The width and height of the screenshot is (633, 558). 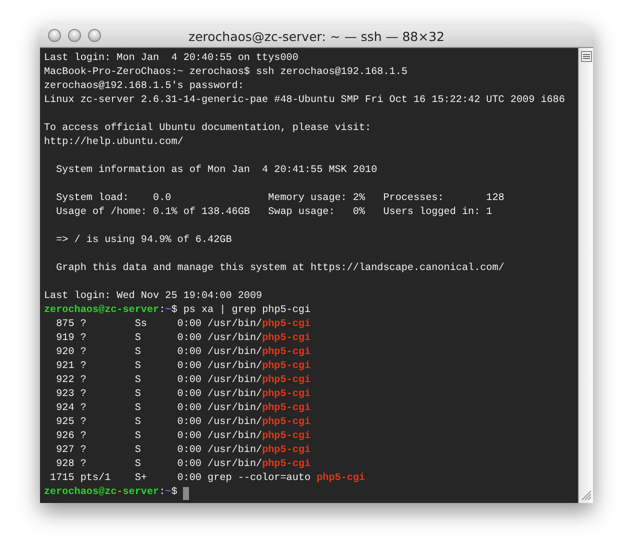 What do you see at coordinates (183, 381) in the screenshot?
I see `terminal-line: 922 ? S 0:00 /usr/bin/php5-cgi` at bounding box center [183, 381].